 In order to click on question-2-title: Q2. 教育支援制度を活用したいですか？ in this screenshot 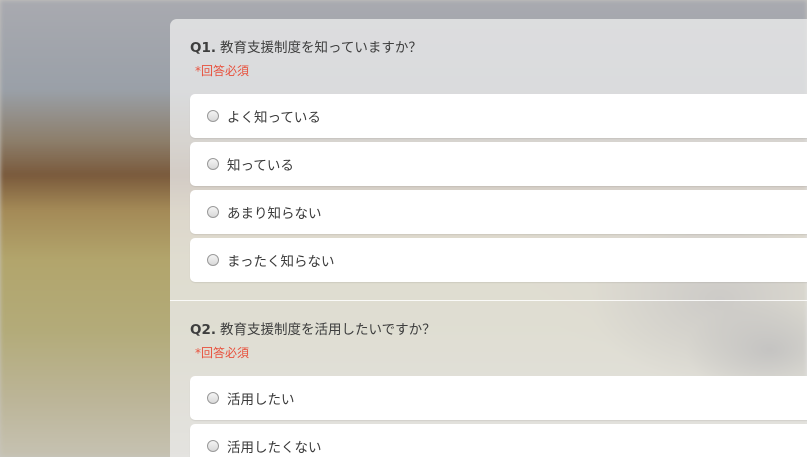, I will do `click(313, 328)`.